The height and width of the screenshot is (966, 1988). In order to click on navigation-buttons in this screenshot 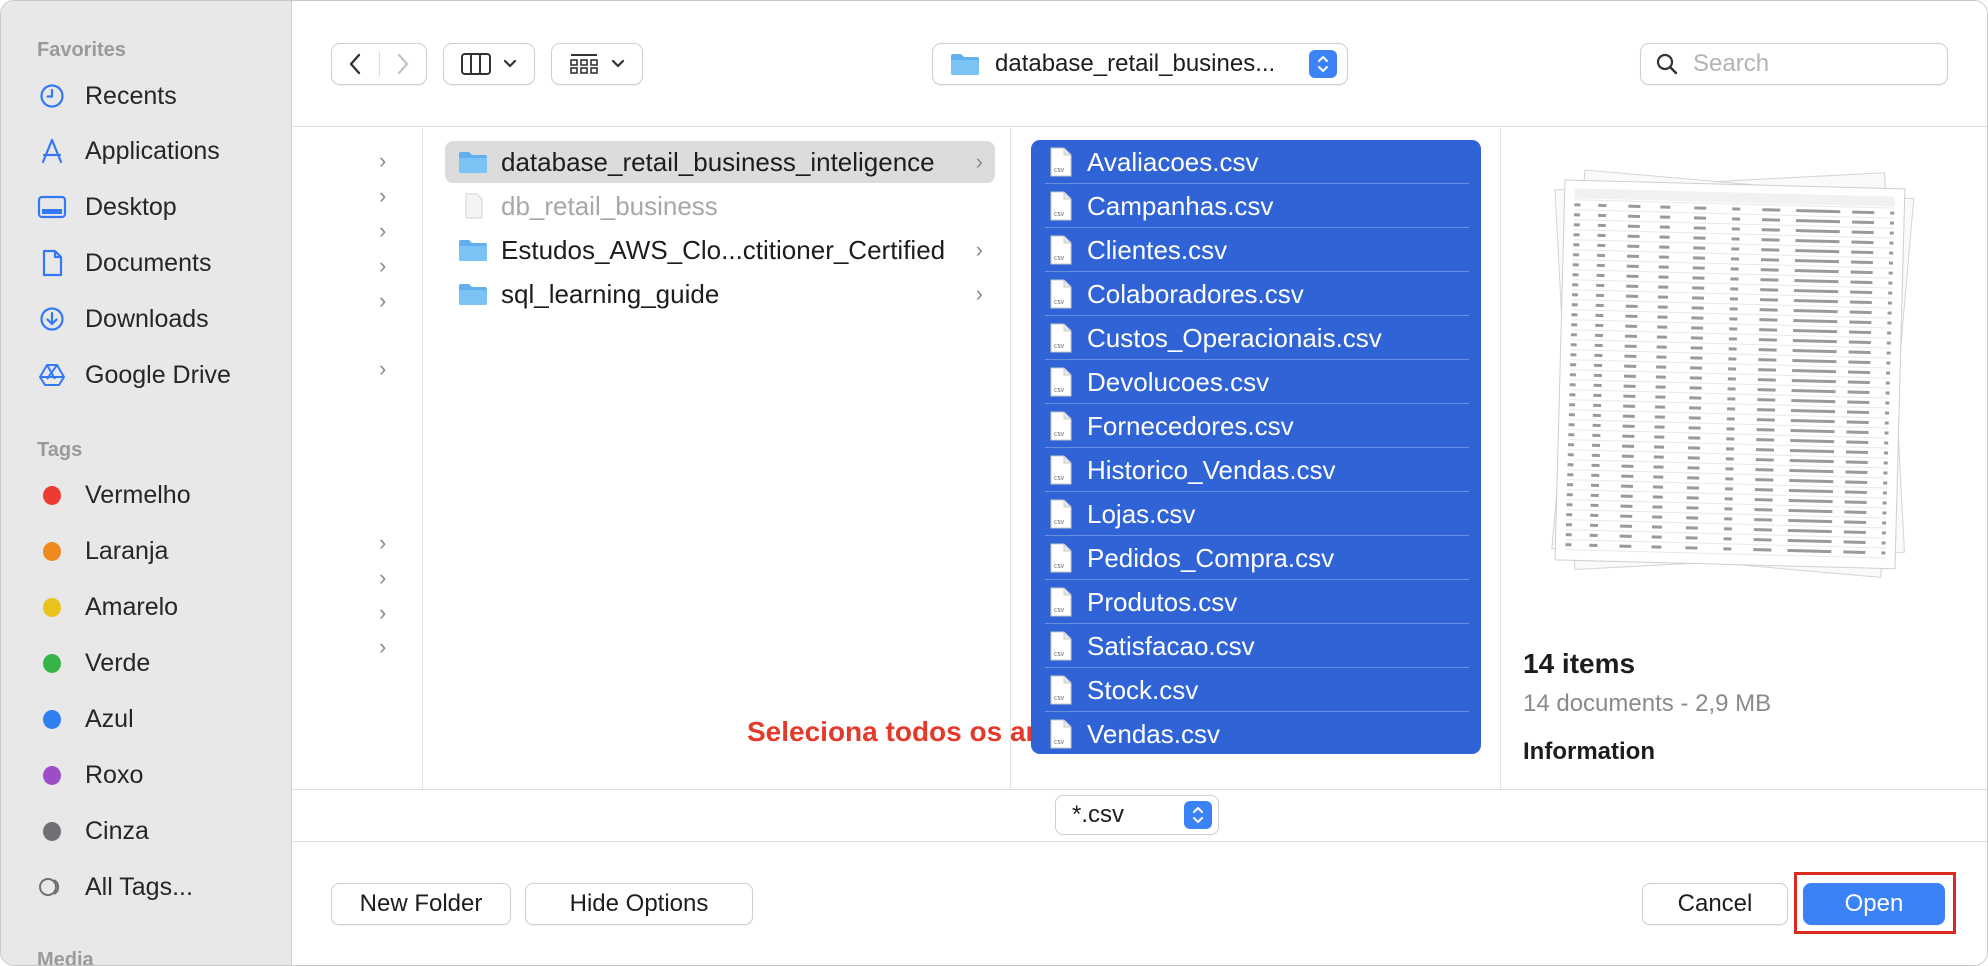, I will do `click(379, 64)`.